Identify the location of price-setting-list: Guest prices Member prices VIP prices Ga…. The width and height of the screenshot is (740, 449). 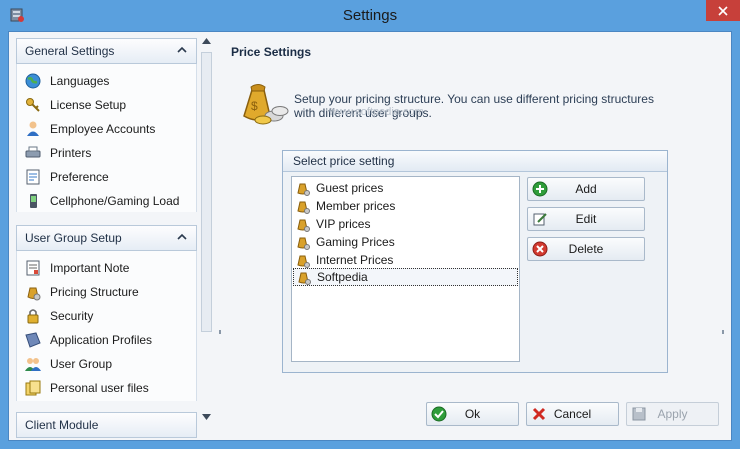
(405, 269).